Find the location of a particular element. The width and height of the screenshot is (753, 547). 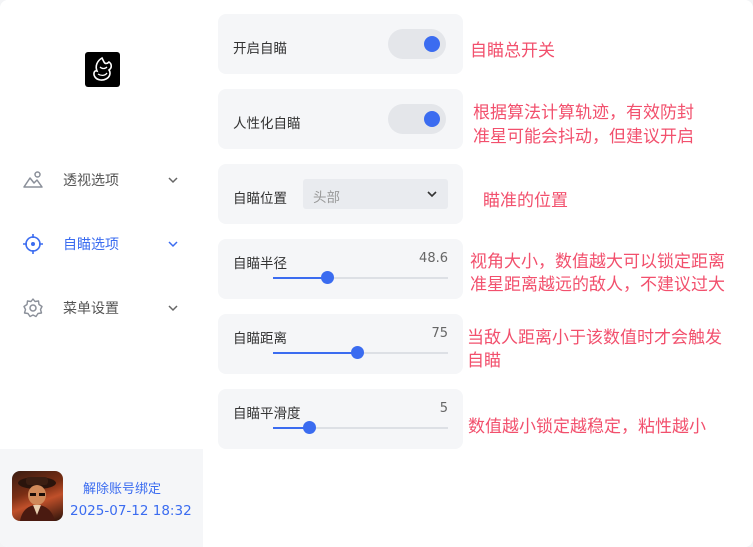

humanized-annotation-line1: 根据算法计算轨迹，有效防封 is located at coordinates (583, 113).